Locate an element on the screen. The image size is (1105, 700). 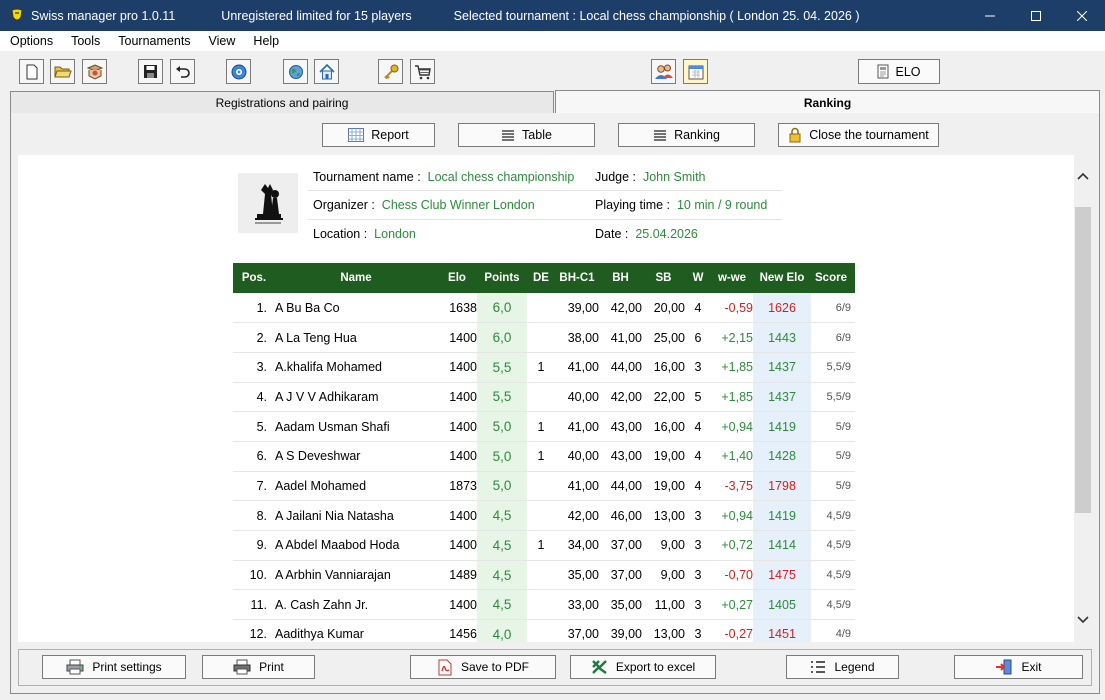
print-settings-button: Print settings is located at coordinates (114, 667).